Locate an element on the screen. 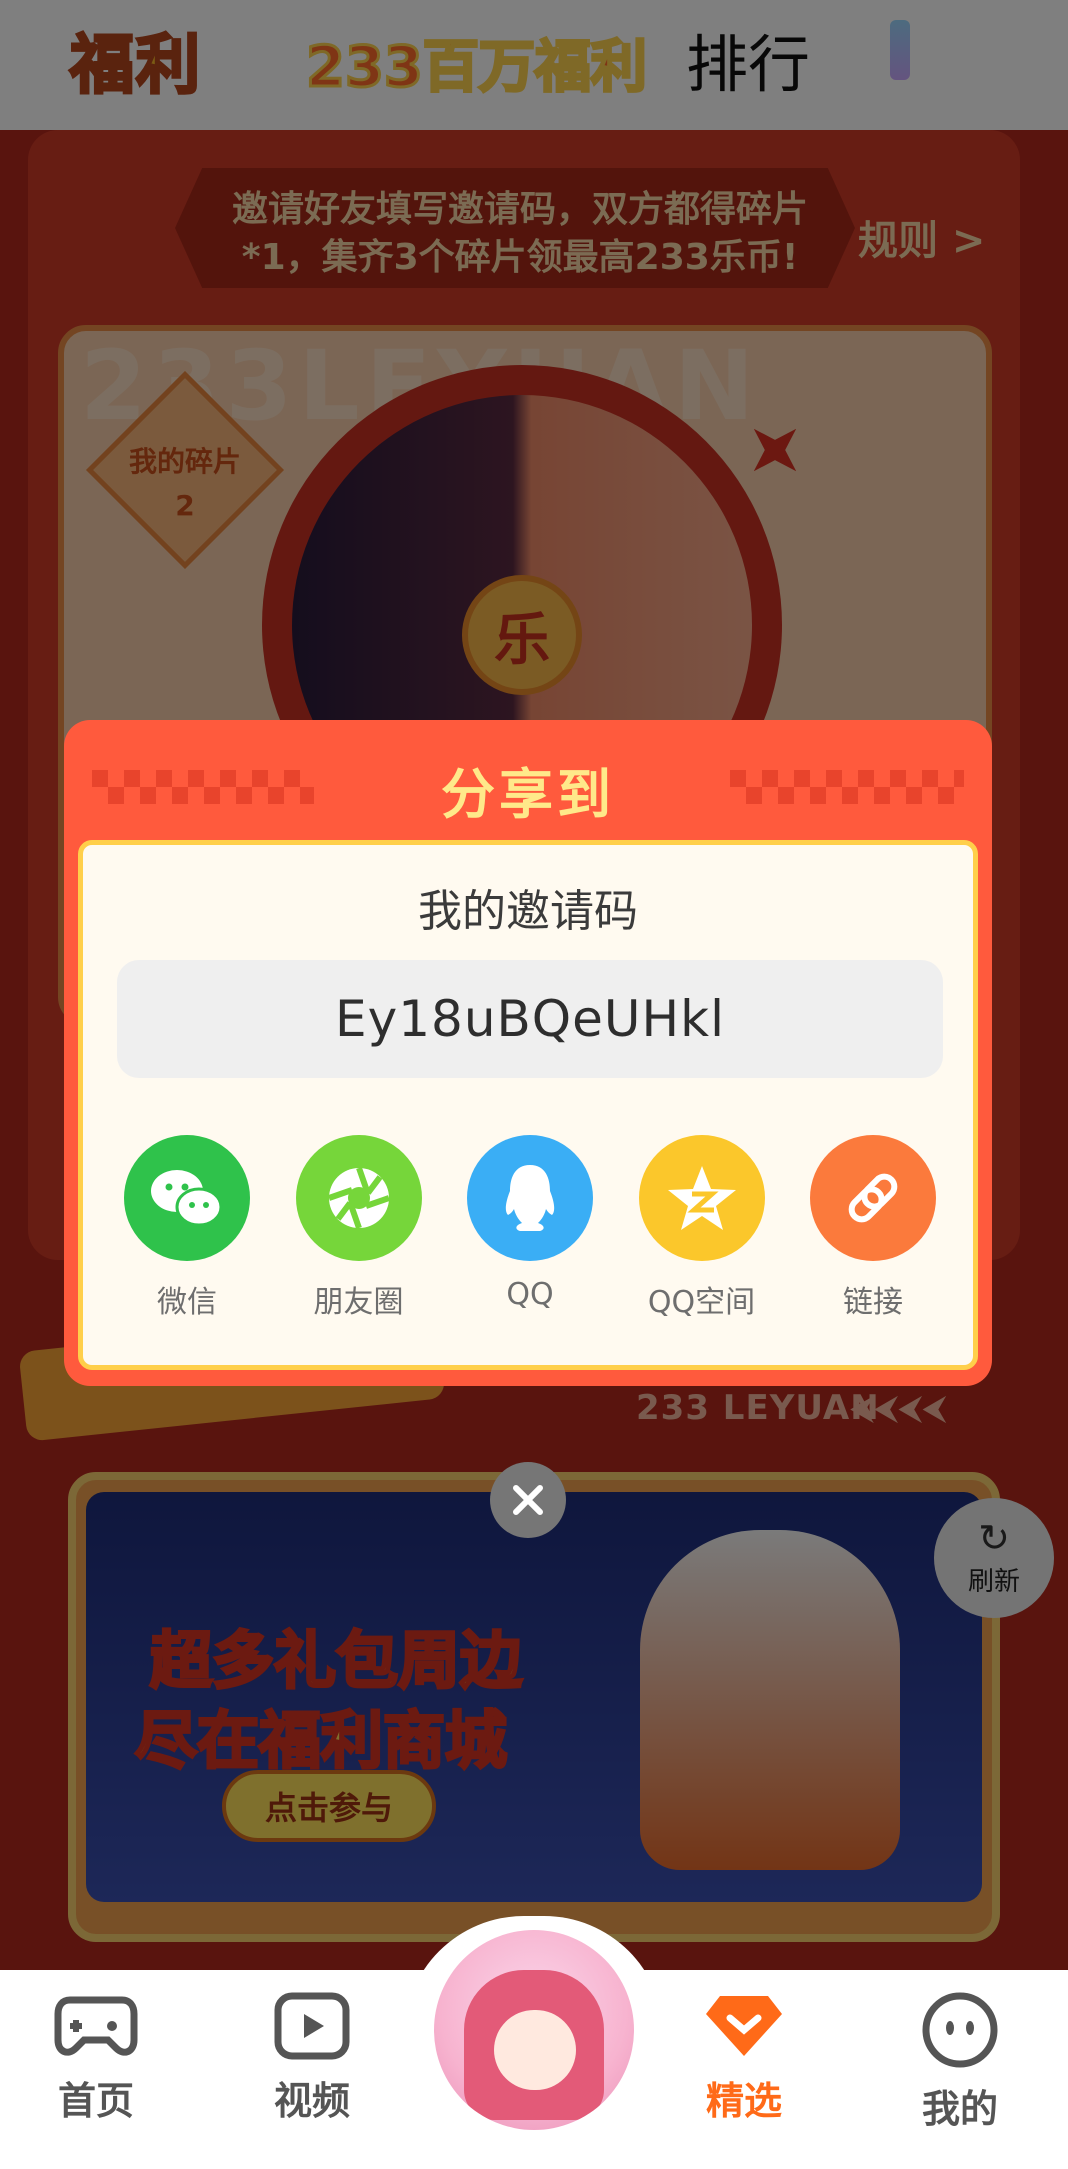  nav-label-featured: 精选 is located at coordinates (743, 2101).